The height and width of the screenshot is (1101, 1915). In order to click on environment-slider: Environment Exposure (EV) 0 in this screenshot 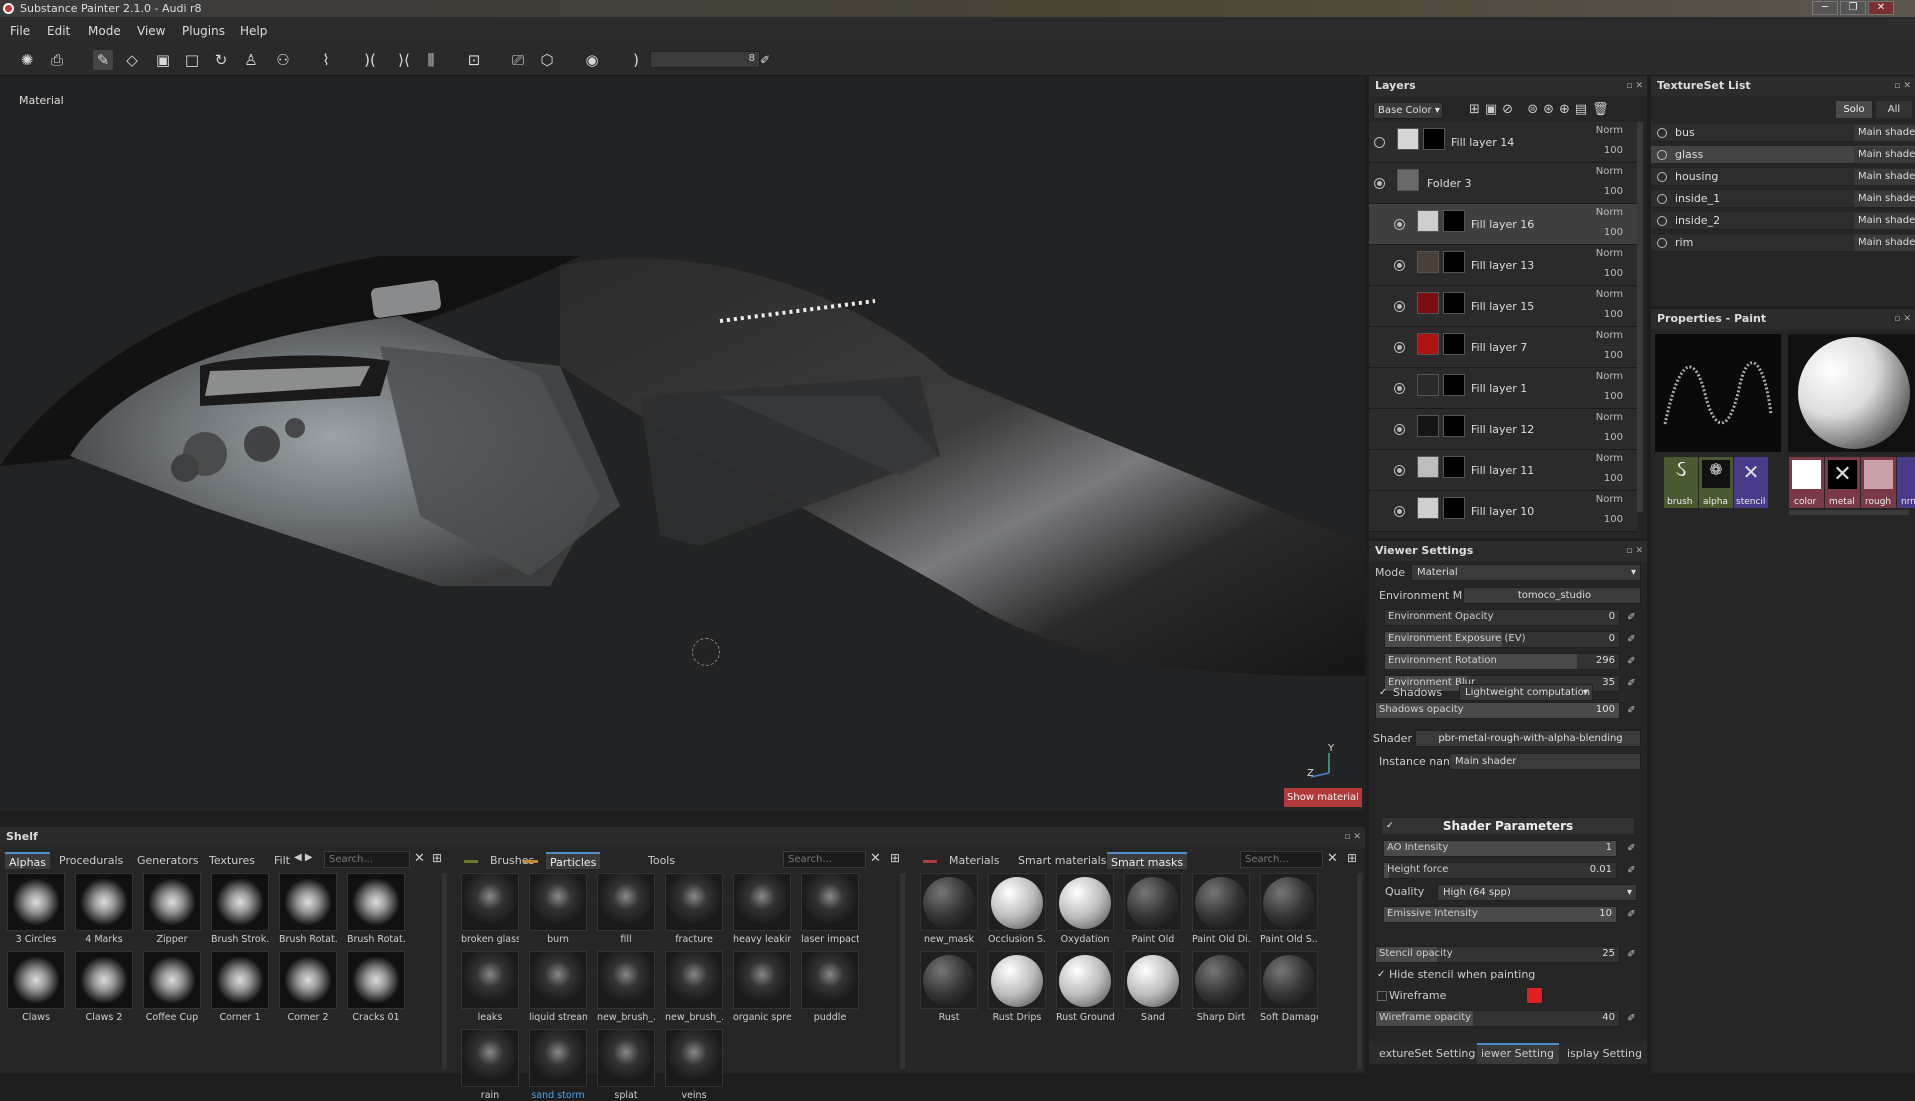, I will do `click(1502, 639)`.